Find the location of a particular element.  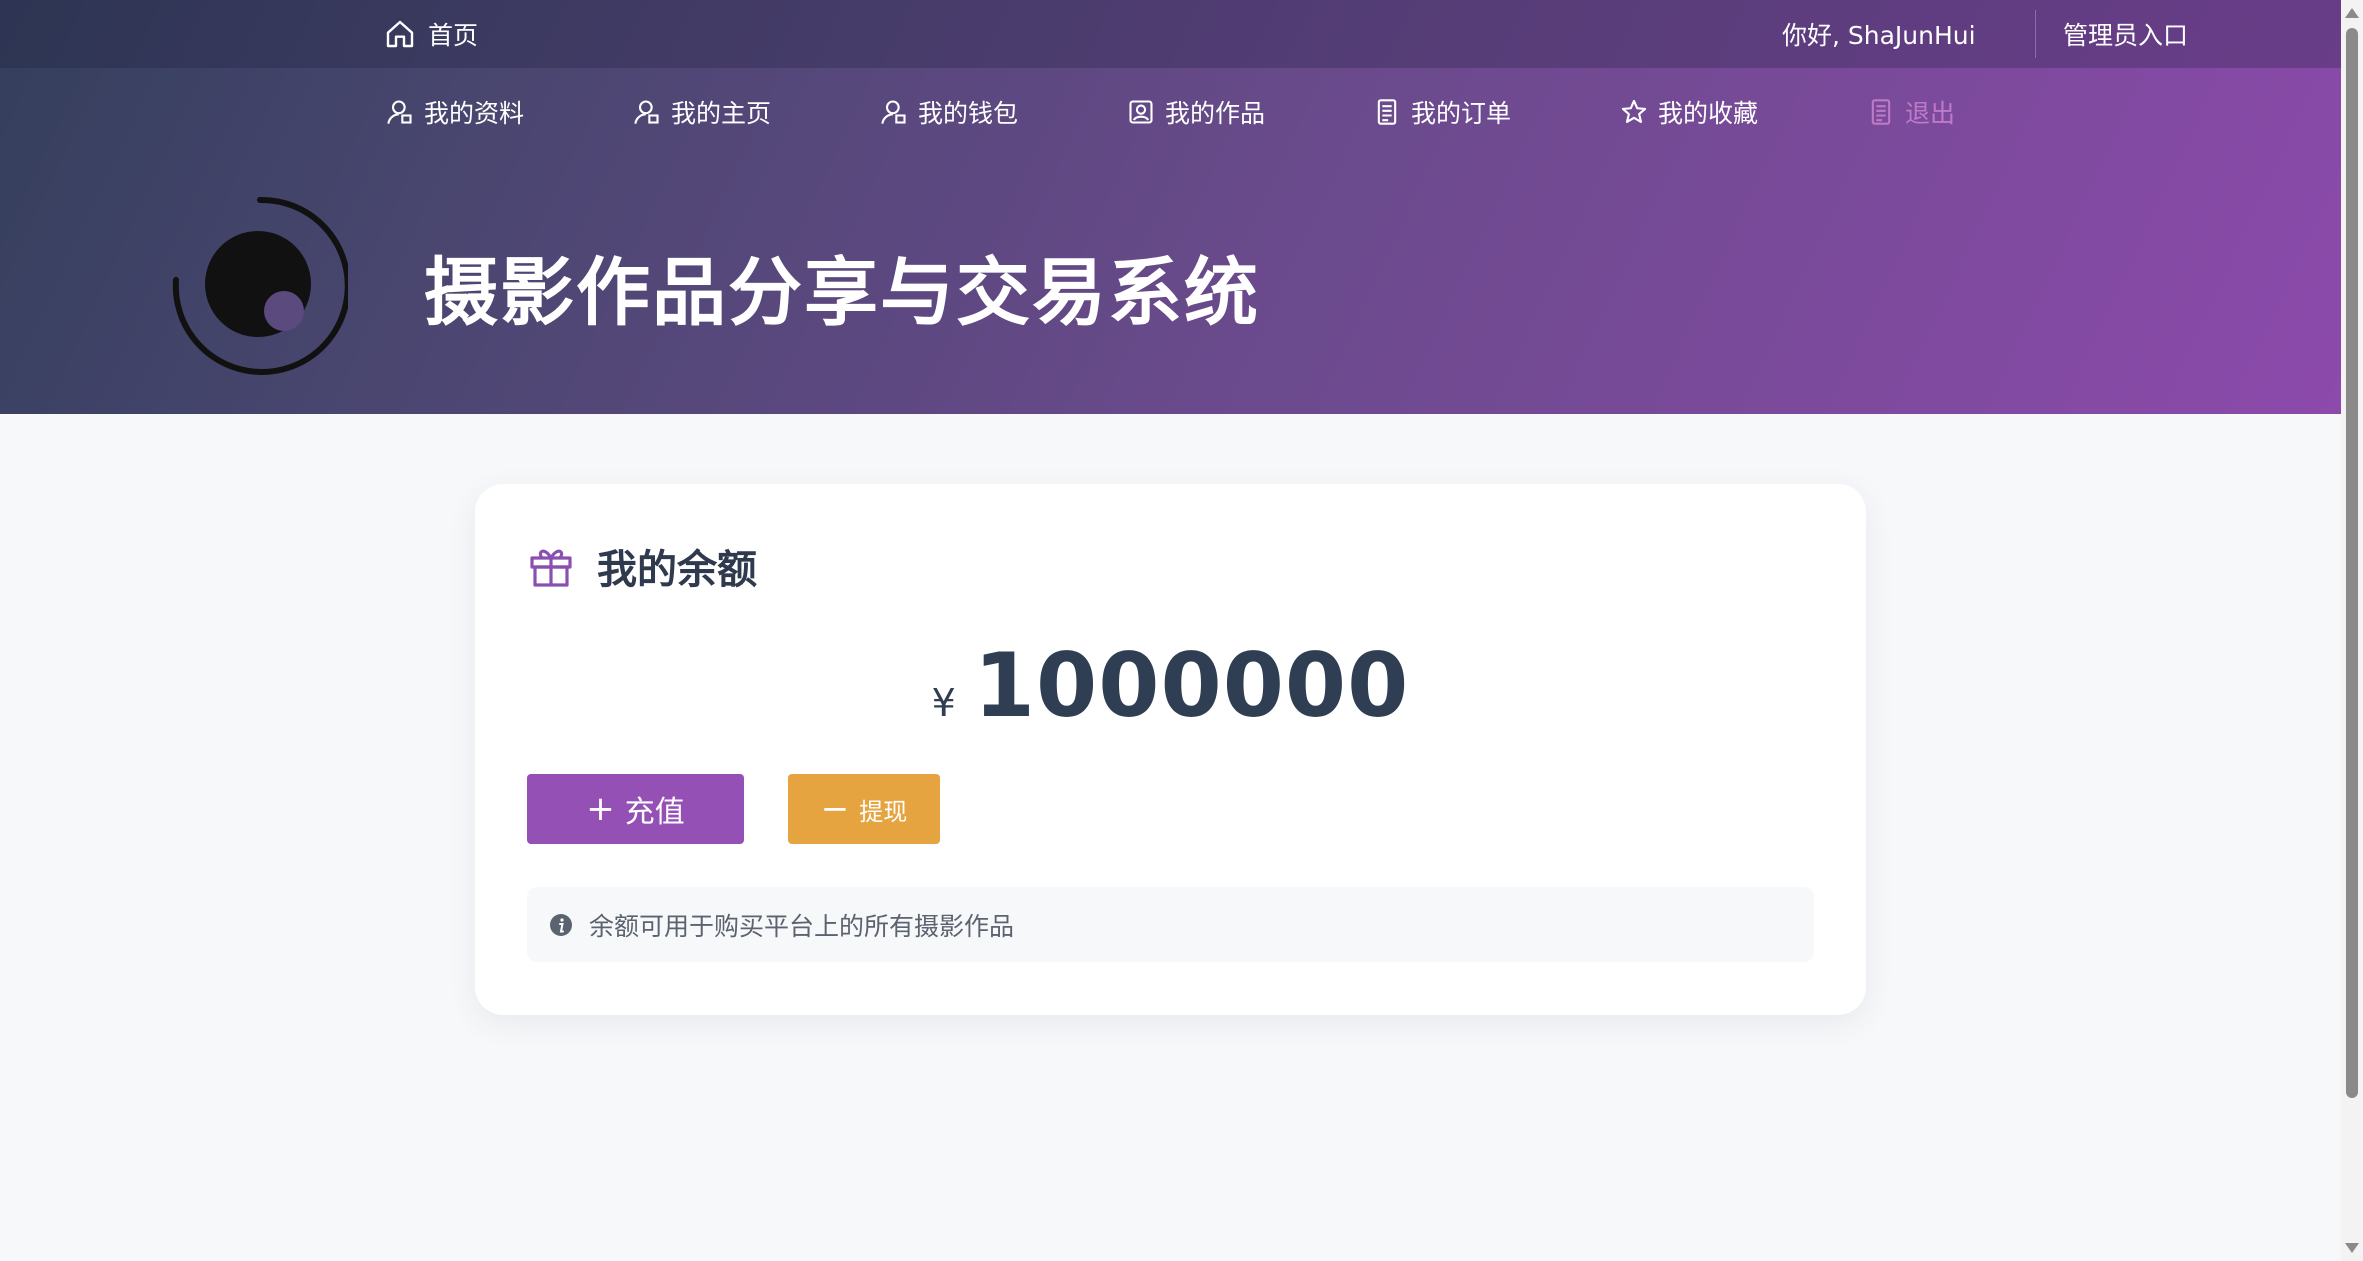

gift-icon is located at coordinates (551, 568).